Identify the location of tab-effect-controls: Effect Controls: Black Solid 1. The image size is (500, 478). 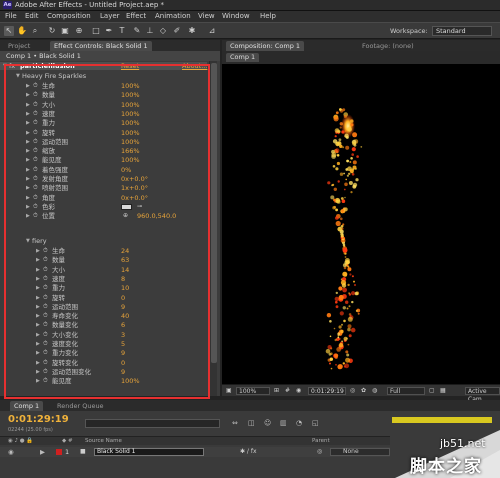
(101, 46).